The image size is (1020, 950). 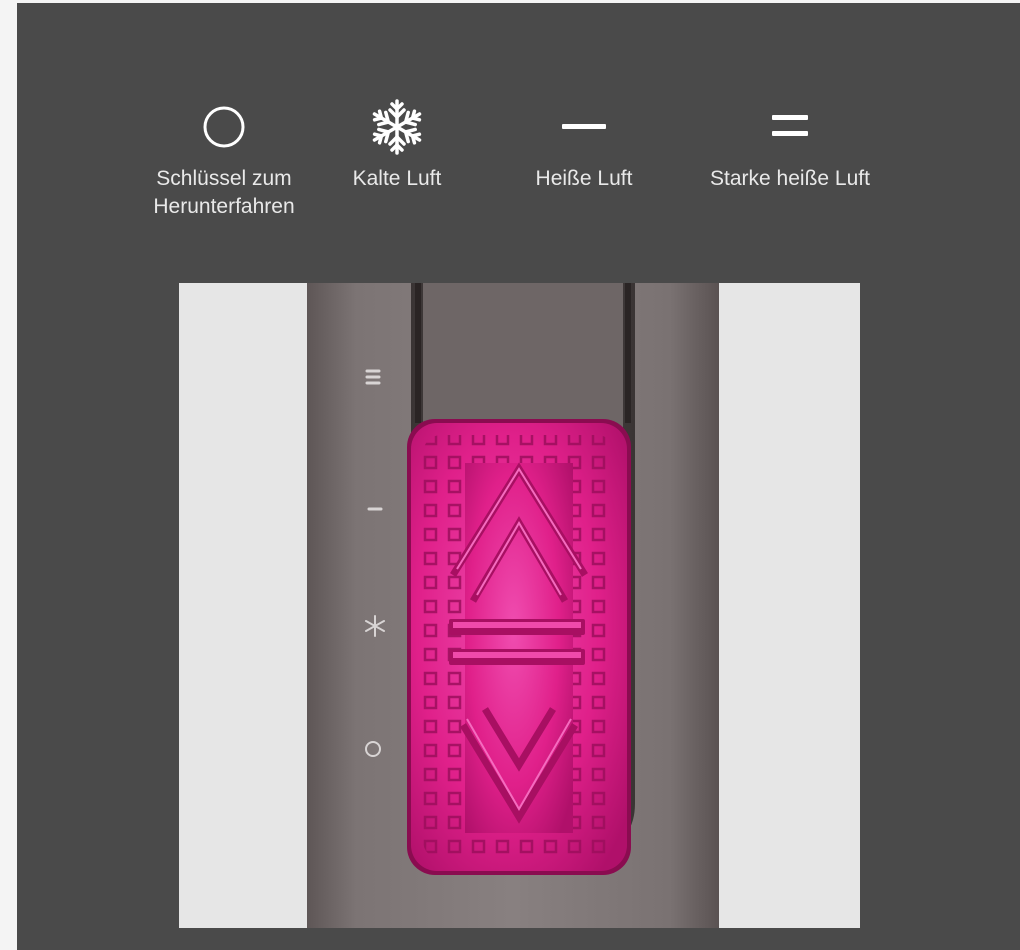 What do you see at coordinates (224, 206) in the screenshot?
I see `legend-label-off-line2: Herunterfahren` at bounding box center [224, 206].